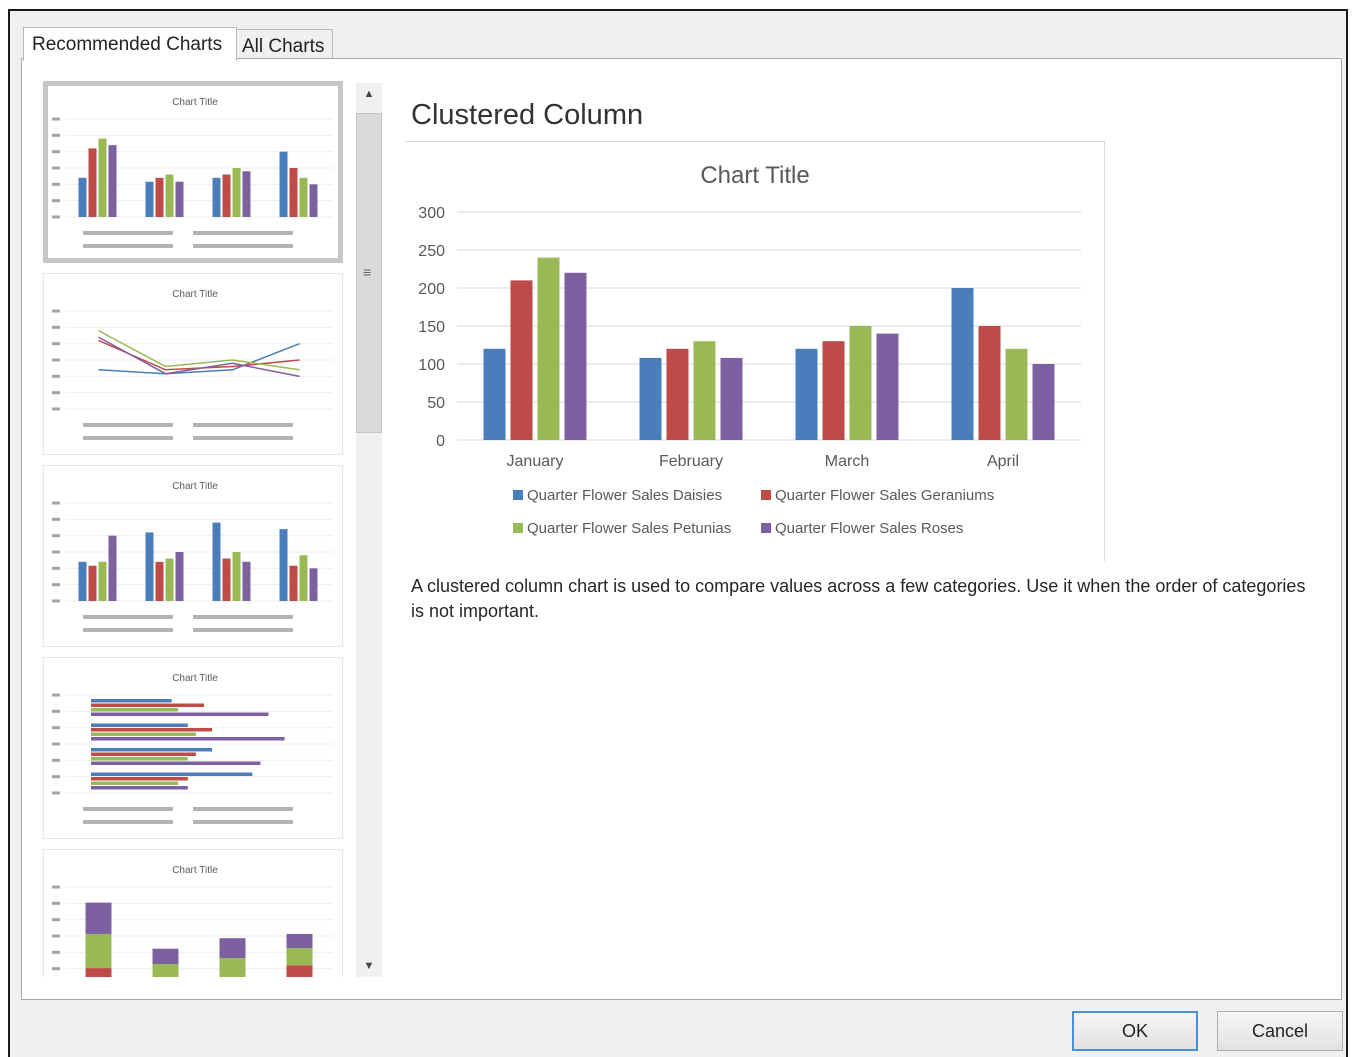 The image size is (1355, 1057). What do you see at coordinates (1016, 394) in the screenshot?
I see `bar-april-s2` at bounding box center [1016, 394].